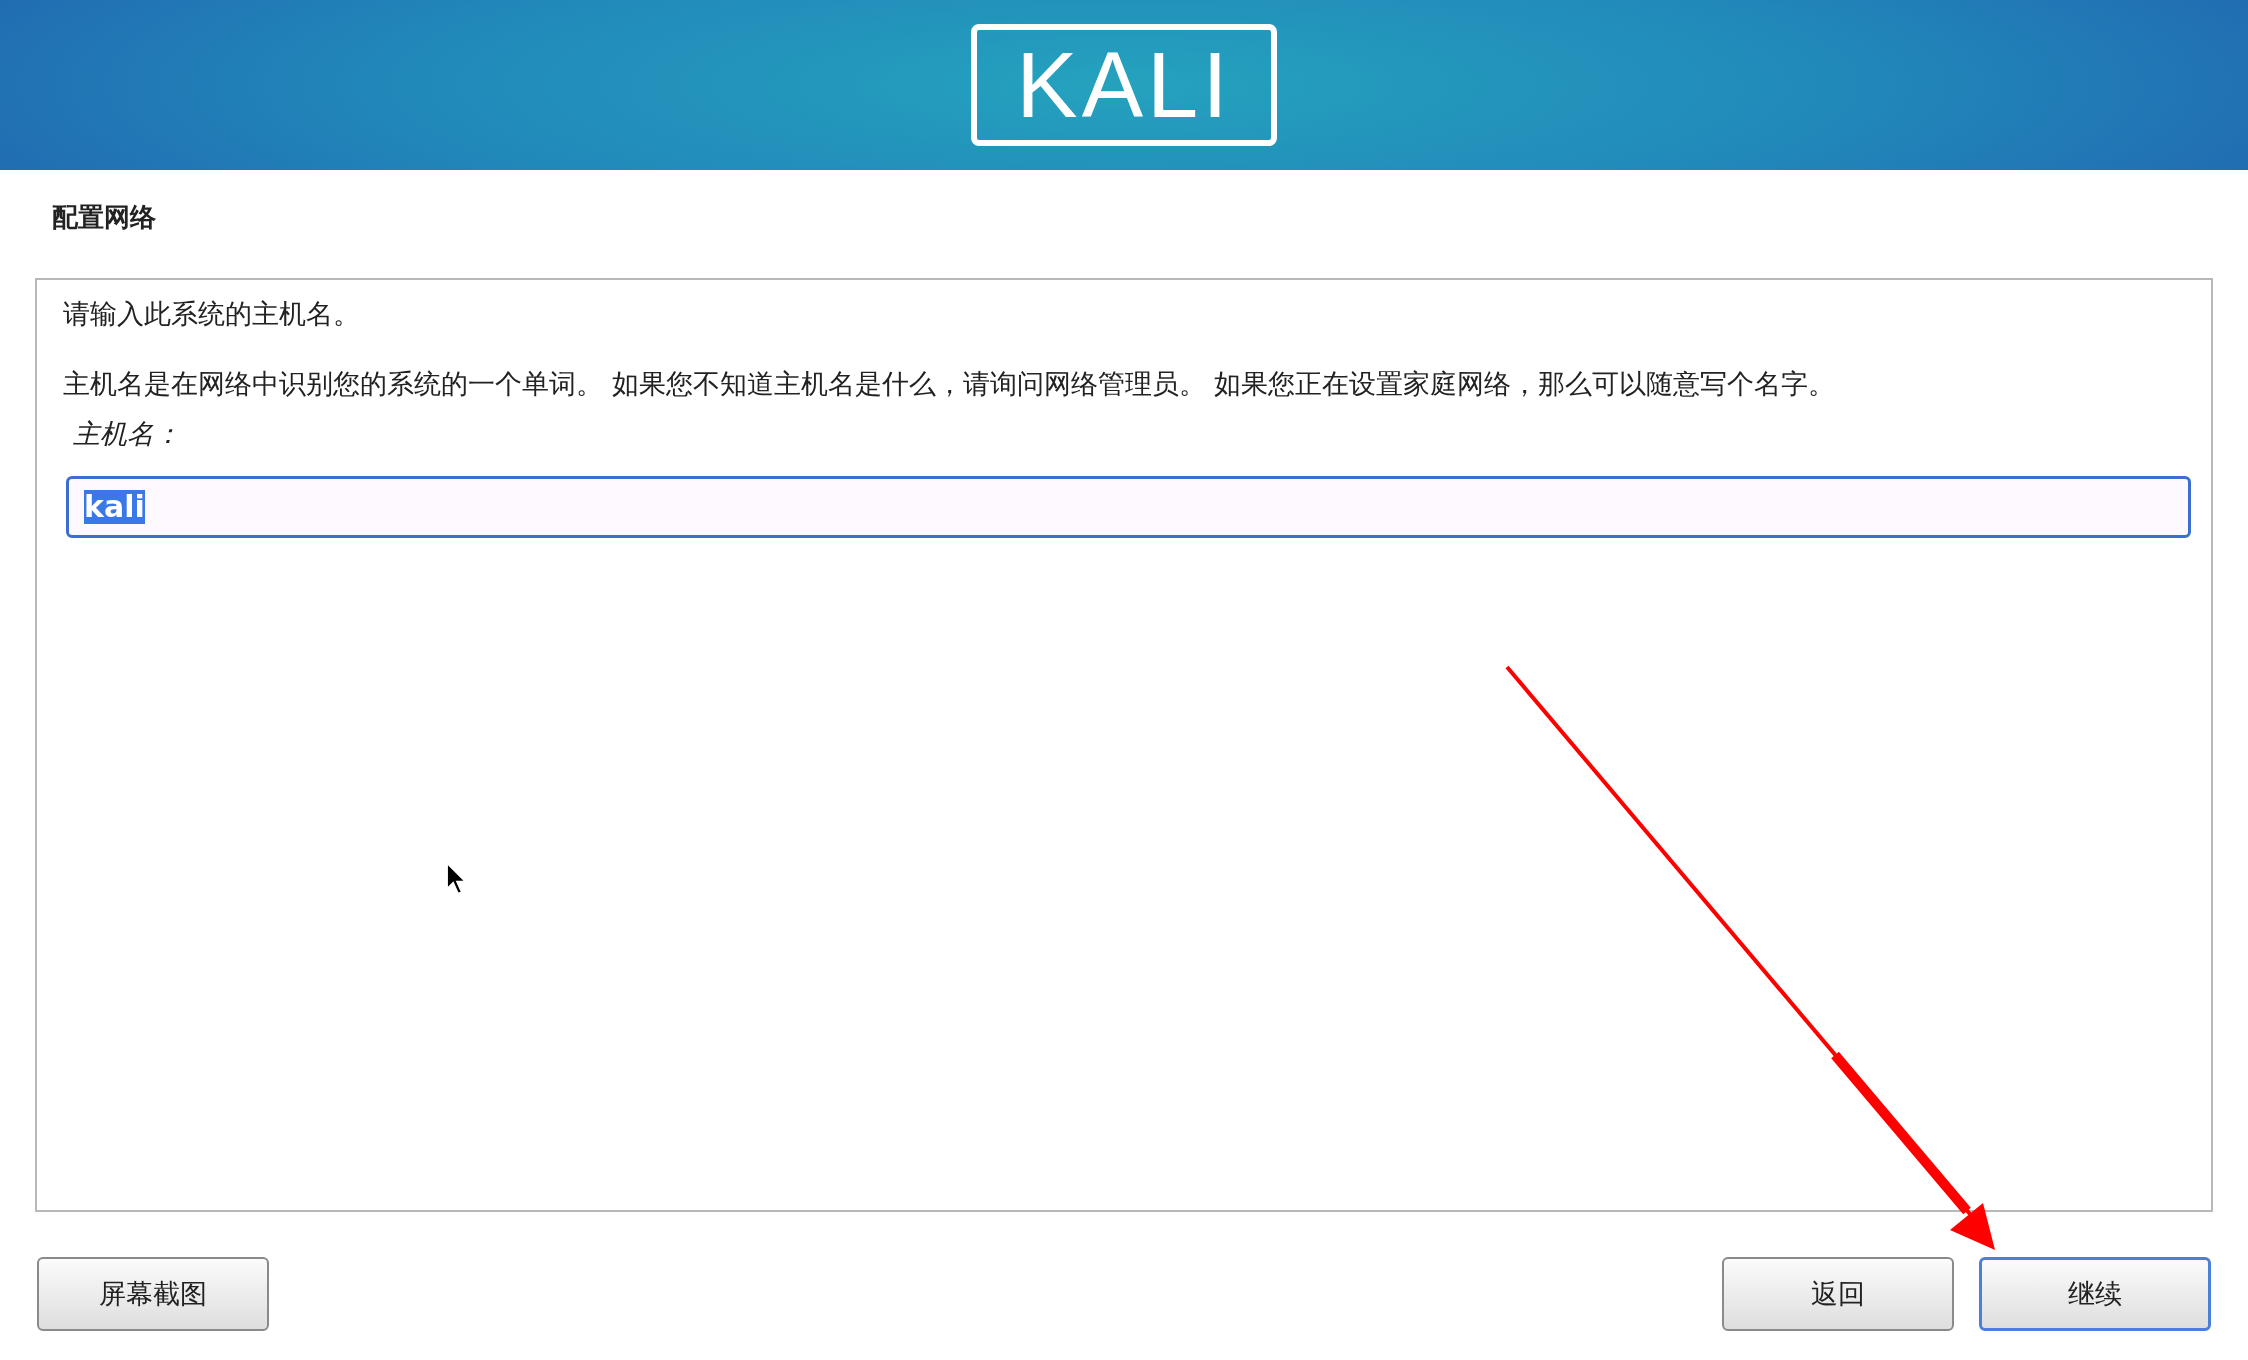  What do you see at coordinates (1838, 1294) in the screenshot?
I see `dialog-button: 返回` at bounding box center [1838, 1294].